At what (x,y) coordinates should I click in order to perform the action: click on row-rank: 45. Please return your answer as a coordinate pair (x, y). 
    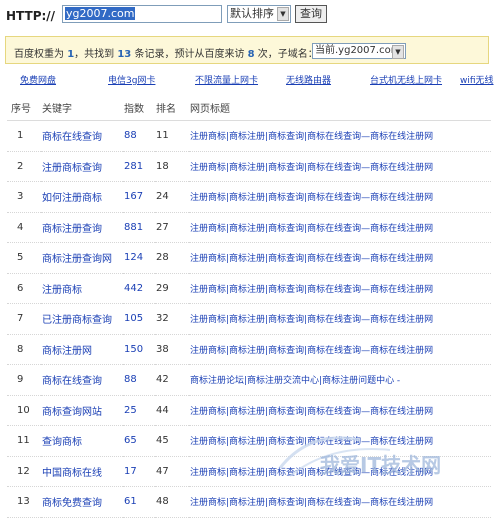
    Looking at the image, I should click on (172, 441).